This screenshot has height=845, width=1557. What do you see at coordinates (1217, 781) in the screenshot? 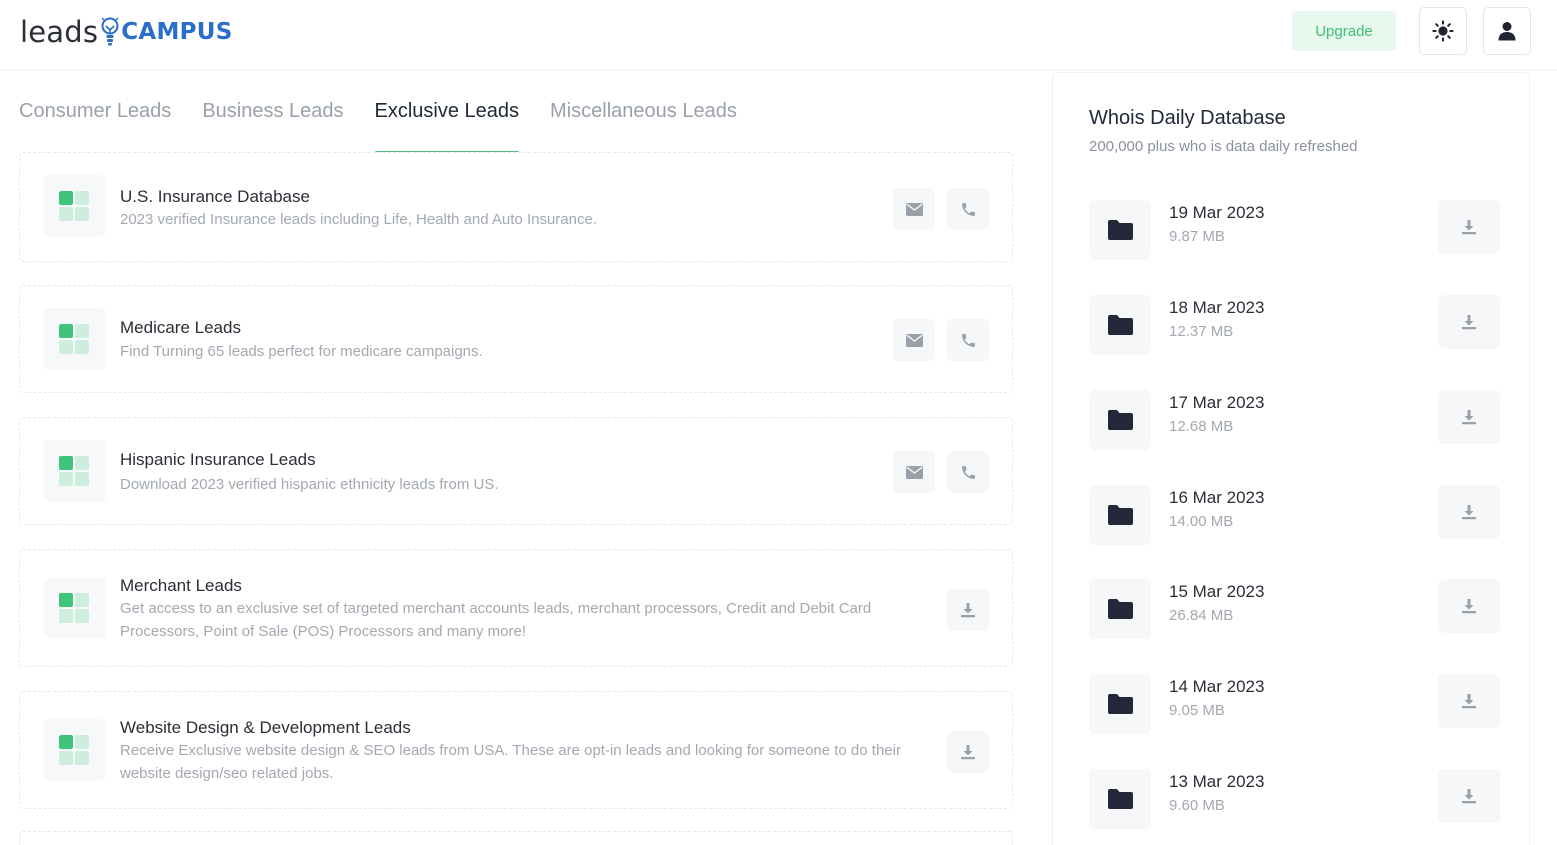
I see `database-date: 13 Mar 2023` at bounding box center [1217, 781].